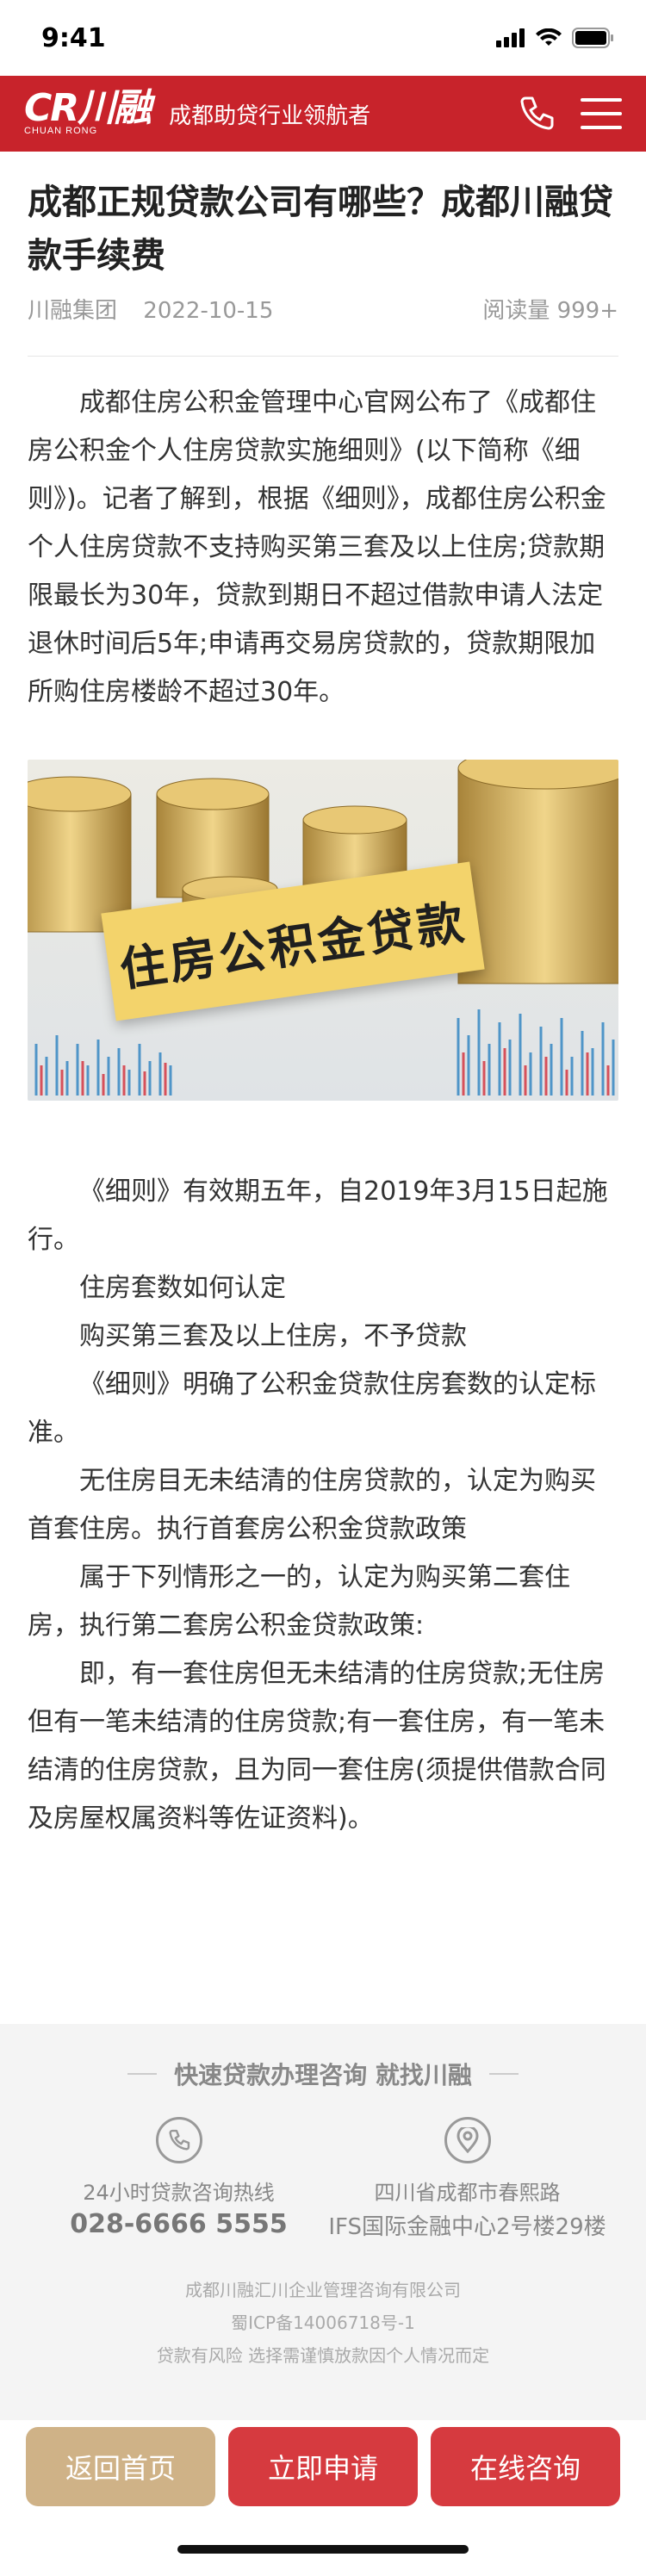 Image resolution: width=646 pixels, height=2576 pixels. I want to click on status-bar: 9:41, so click(323, 38).